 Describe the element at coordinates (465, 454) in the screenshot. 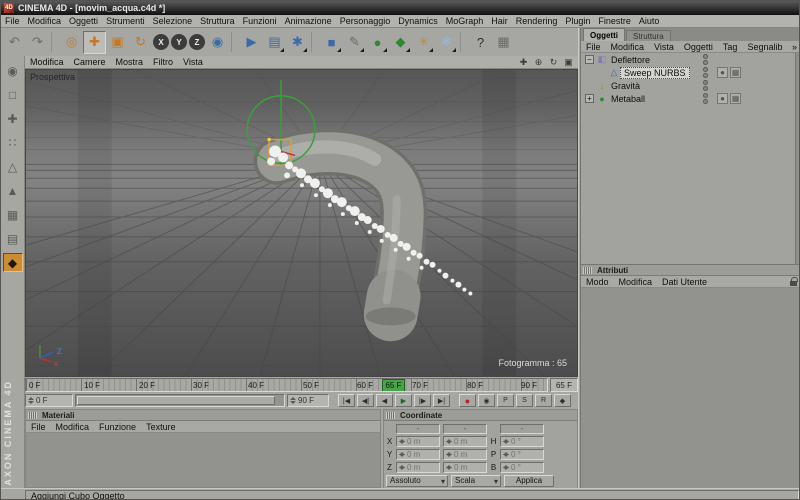

I see `size-y-field: 0 m` at that location.